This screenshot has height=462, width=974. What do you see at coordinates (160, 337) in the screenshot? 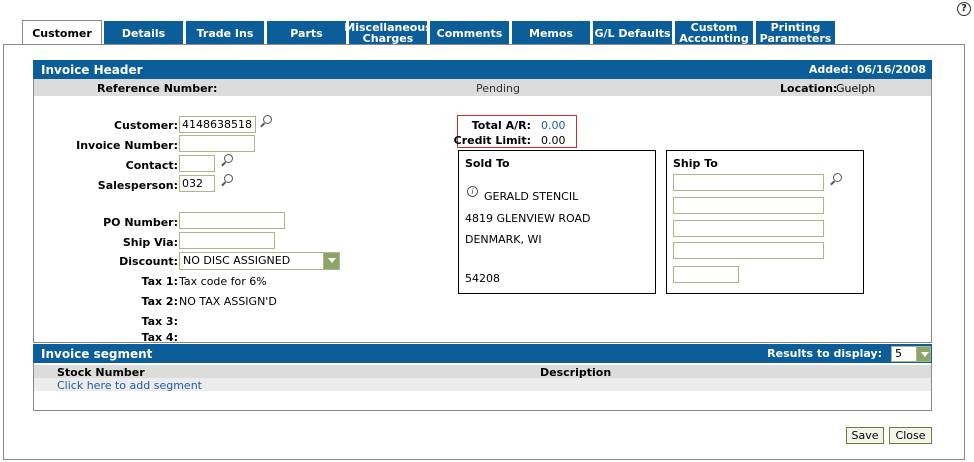
I see `tax4-label: Tax 4:` at bounding box center [160, 337].